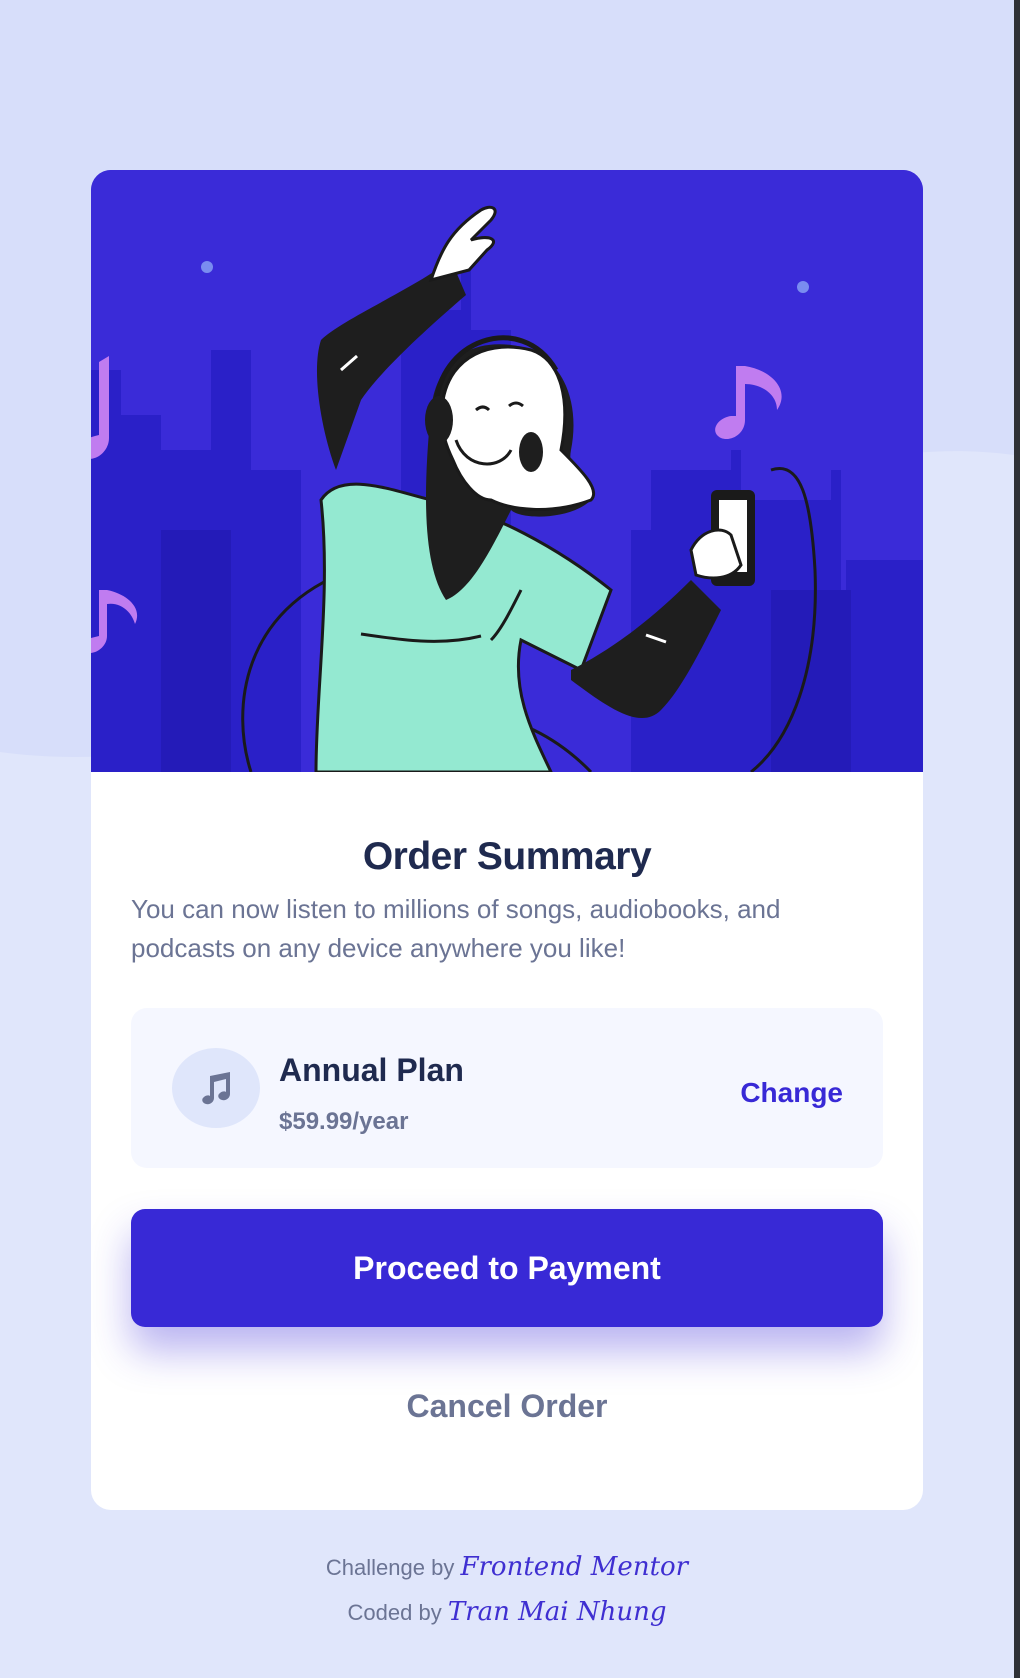 This screenshot has height=1678, width=1020. I want to click on plan-price: $59.99/year, so click(344, 1121).